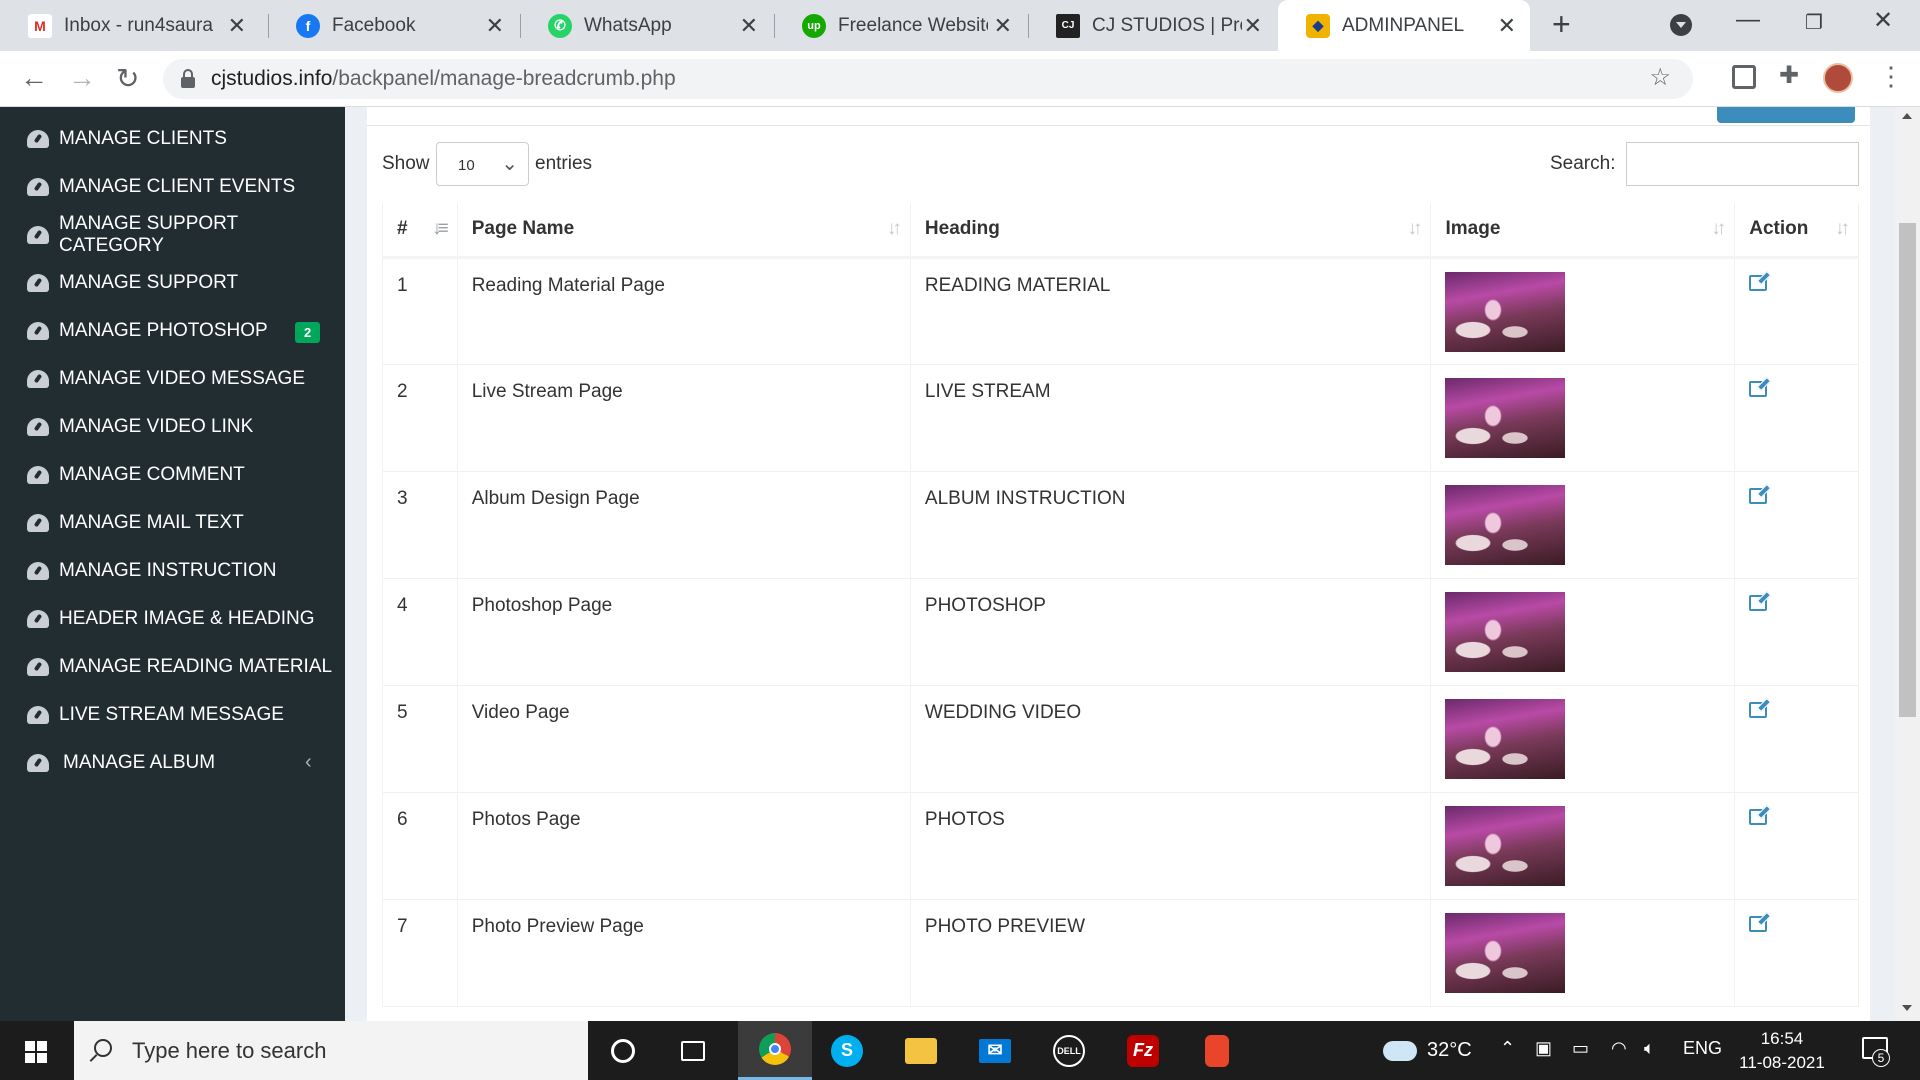 The height and width of the screenshot is (1080, 1920). What do you see at coordinates (420, 231) in the screenshot?
I see `column-header-number: # ↓≡` at bounding box center [420, 231].